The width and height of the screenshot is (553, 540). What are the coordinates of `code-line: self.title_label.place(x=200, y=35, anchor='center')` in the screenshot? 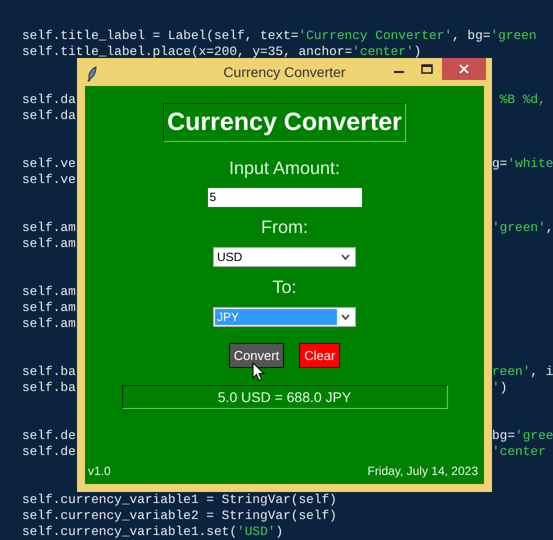 It's located at (222, 52).